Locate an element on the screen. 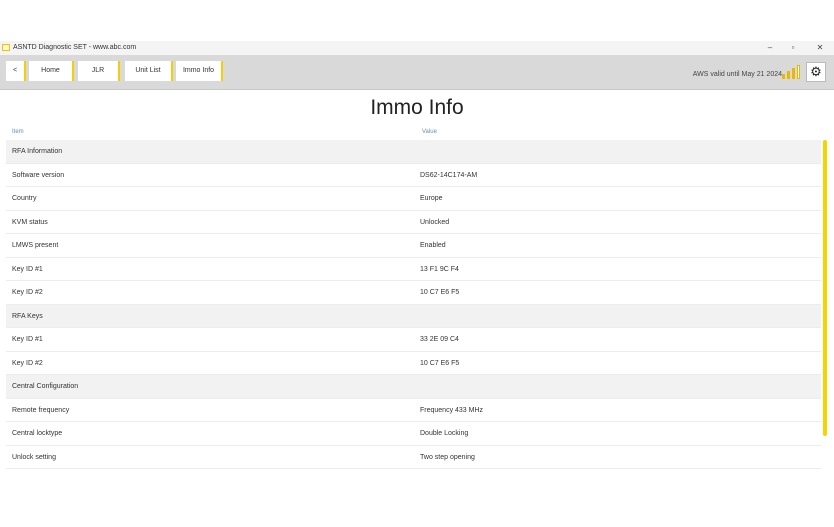 The width and height of the screenshot is (834, 527). page-title: Immo Info is located at coordinates (417, 107).